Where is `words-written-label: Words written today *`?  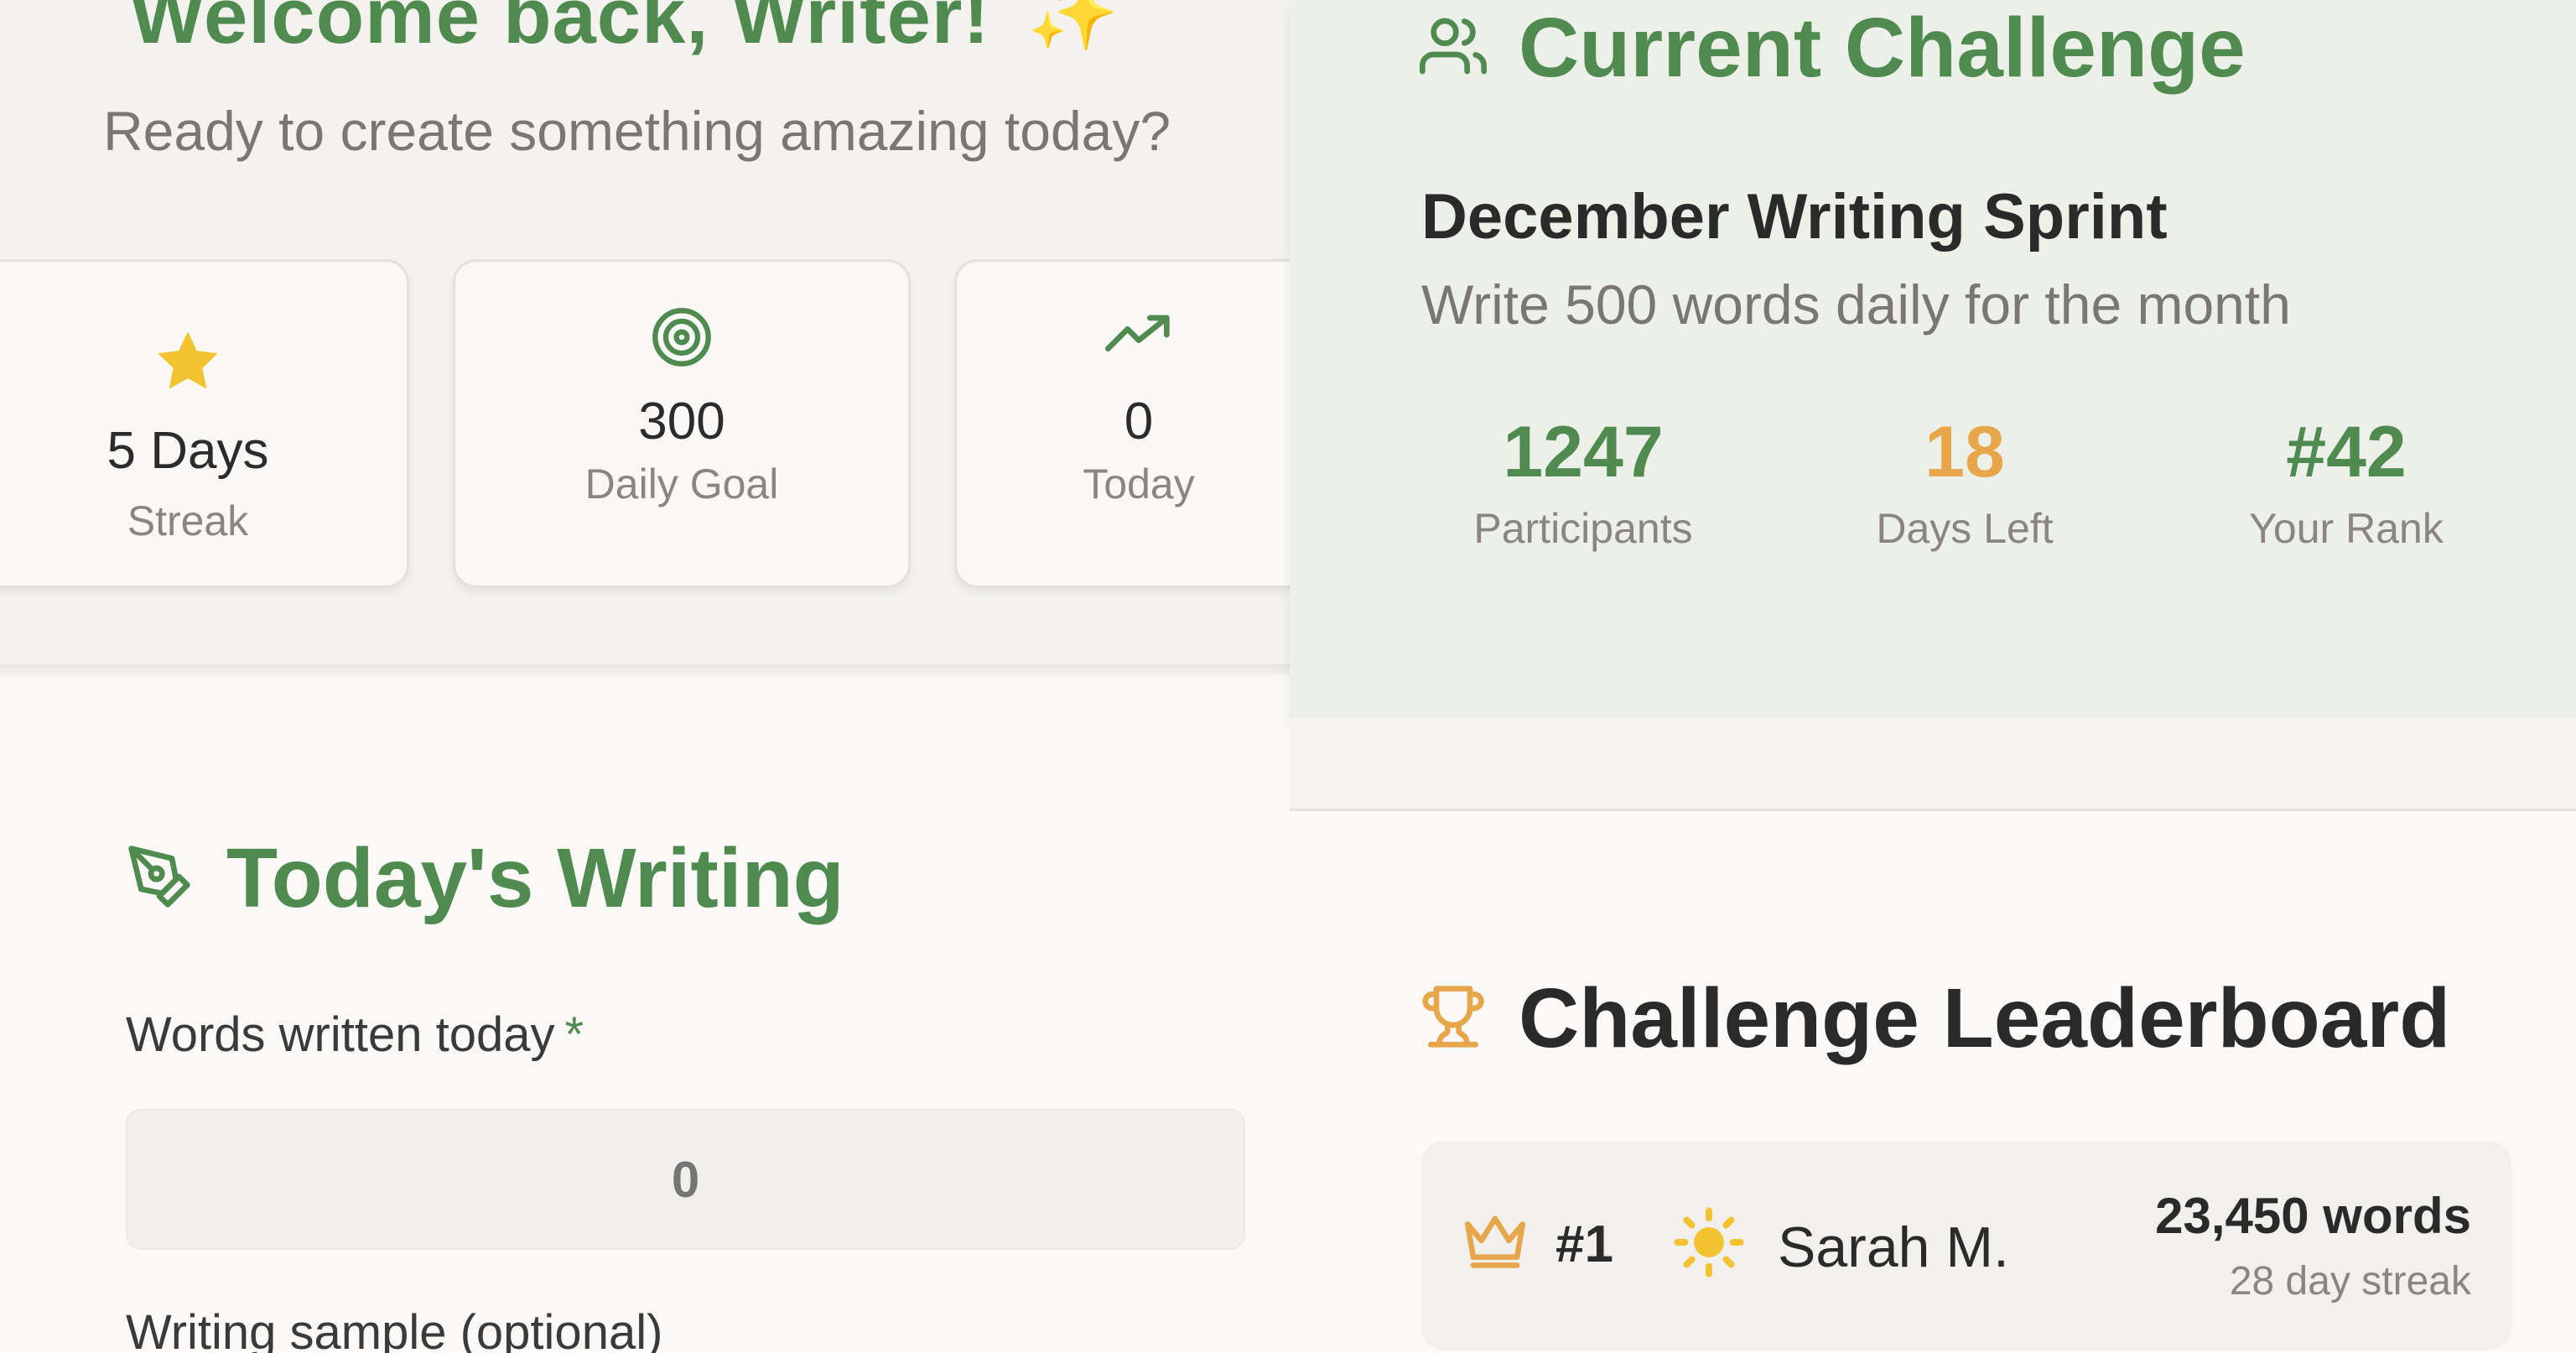 words-written-label: Words written today * is located at coordinates (355, 1034).